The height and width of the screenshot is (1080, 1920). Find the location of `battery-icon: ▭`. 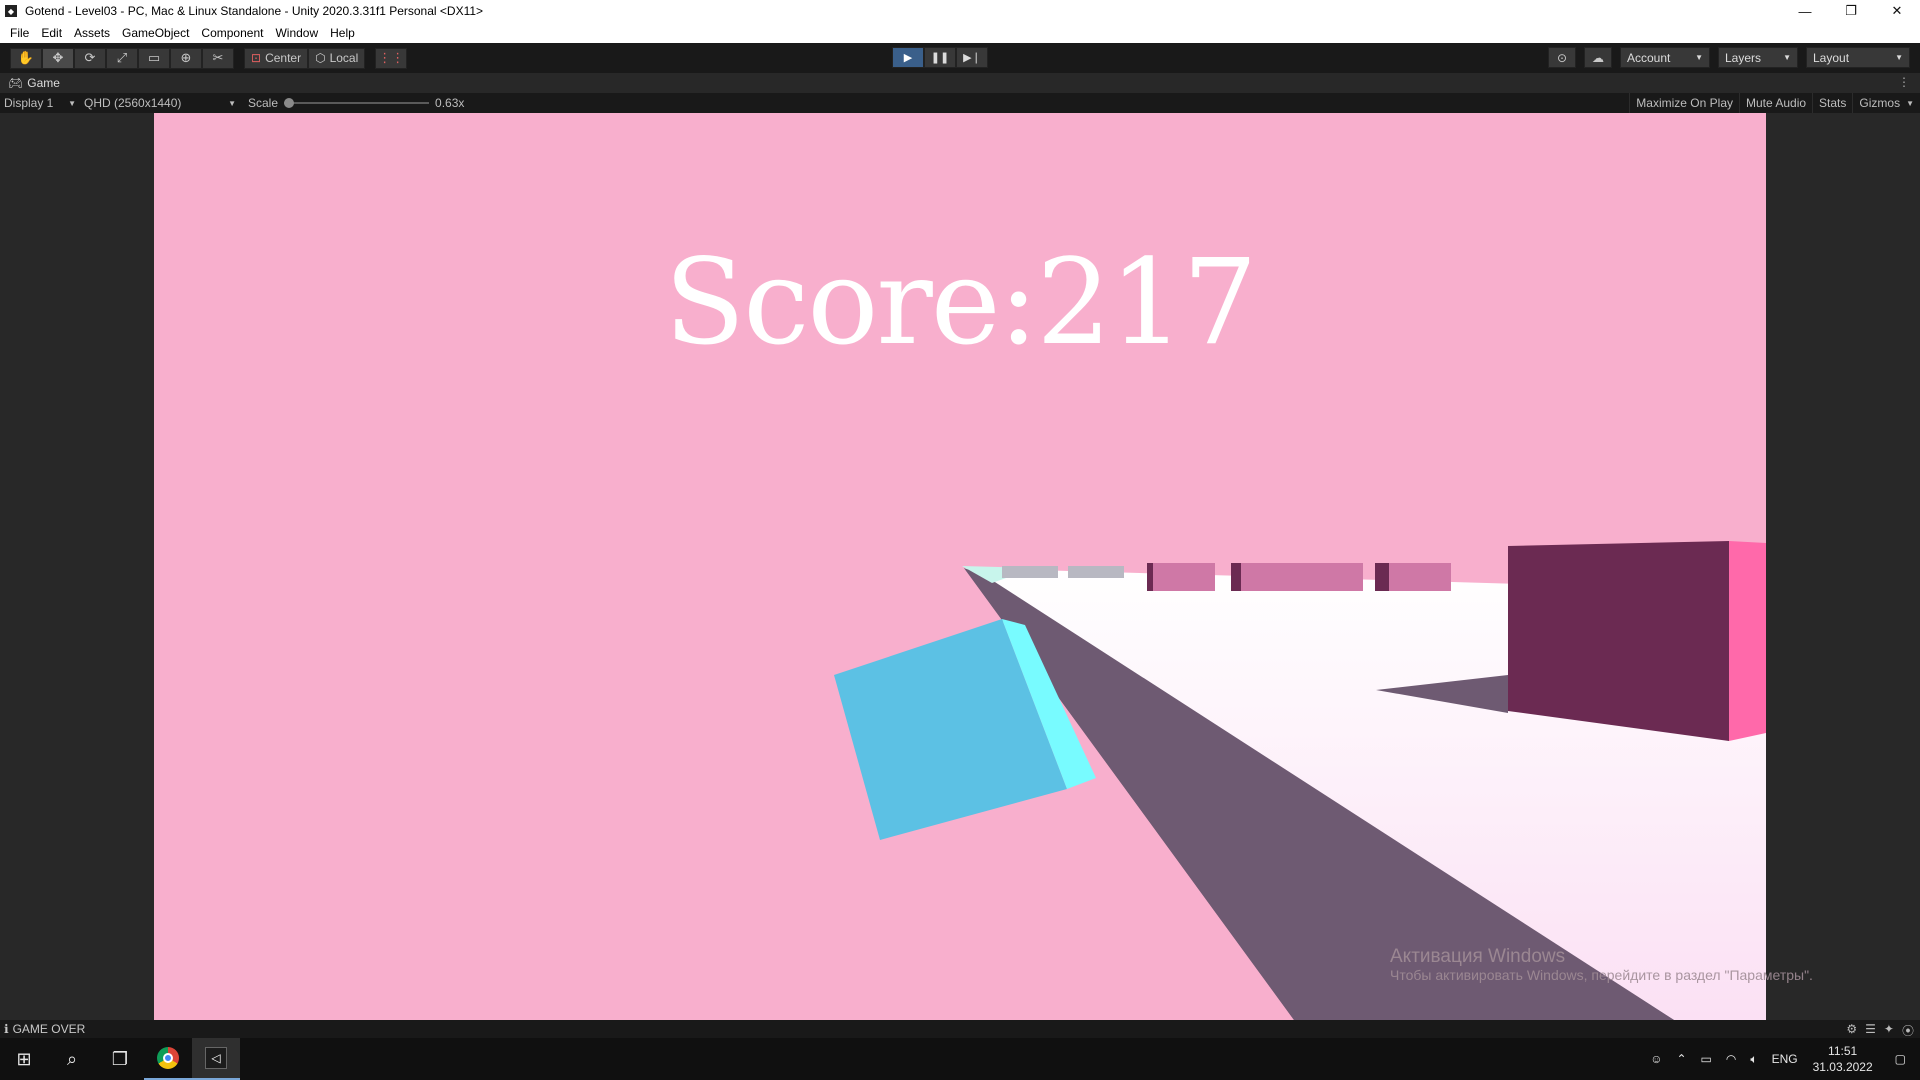

battery-icon: ▭ is located at coordinates (1706, 1059).